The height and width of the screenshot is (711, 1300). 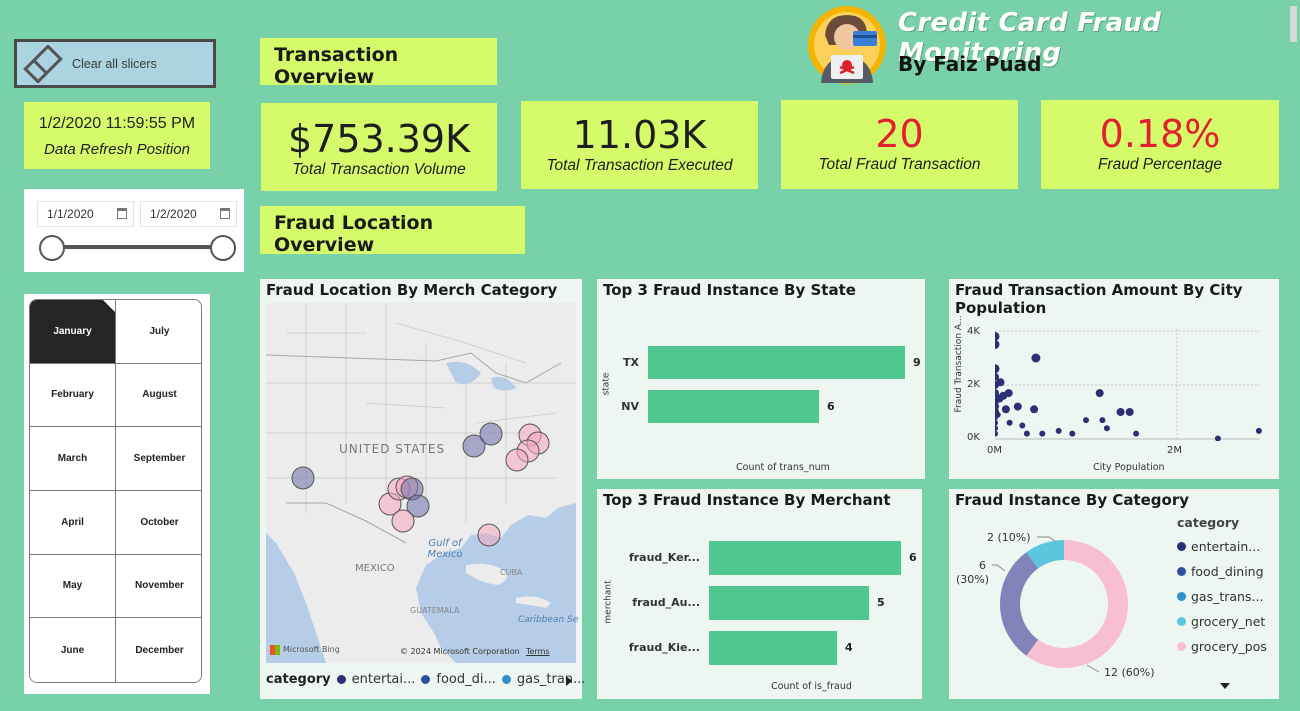 What do you see at coordinates (52, 248) in the screenshot?
I see `date-slider-start-handle` at bounding box center [52, 248].